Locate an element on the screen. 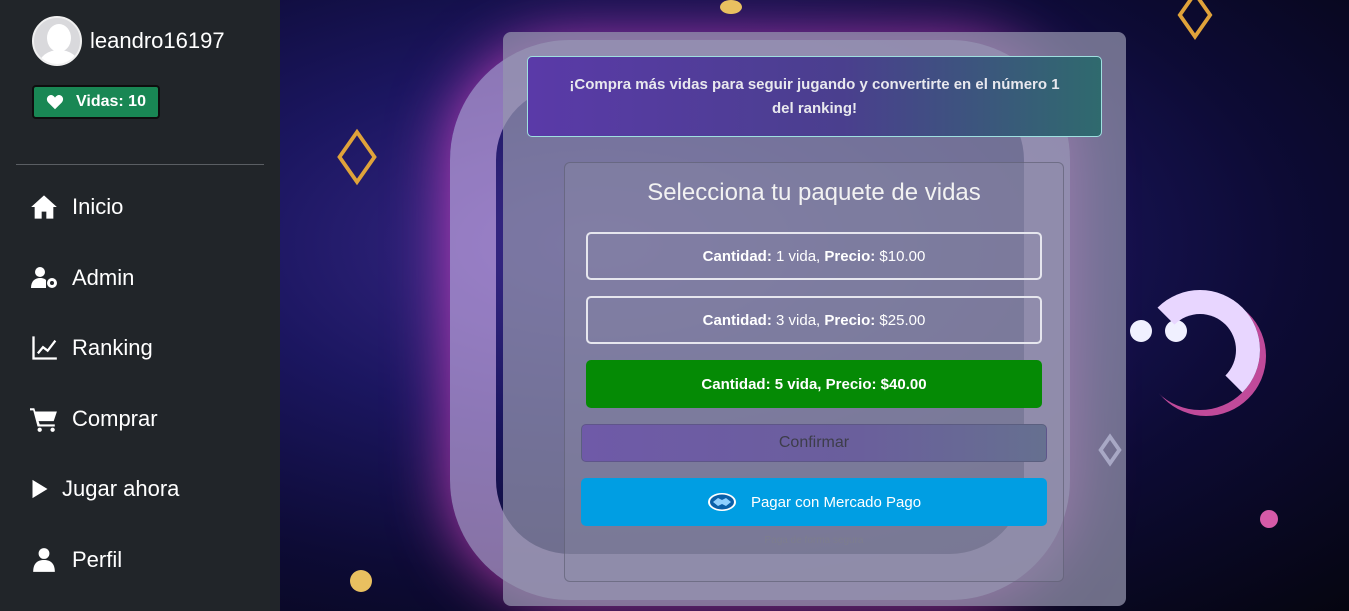 The width and height of the screenshot is (1349, 611). divider is located at coordinates (140, 164).